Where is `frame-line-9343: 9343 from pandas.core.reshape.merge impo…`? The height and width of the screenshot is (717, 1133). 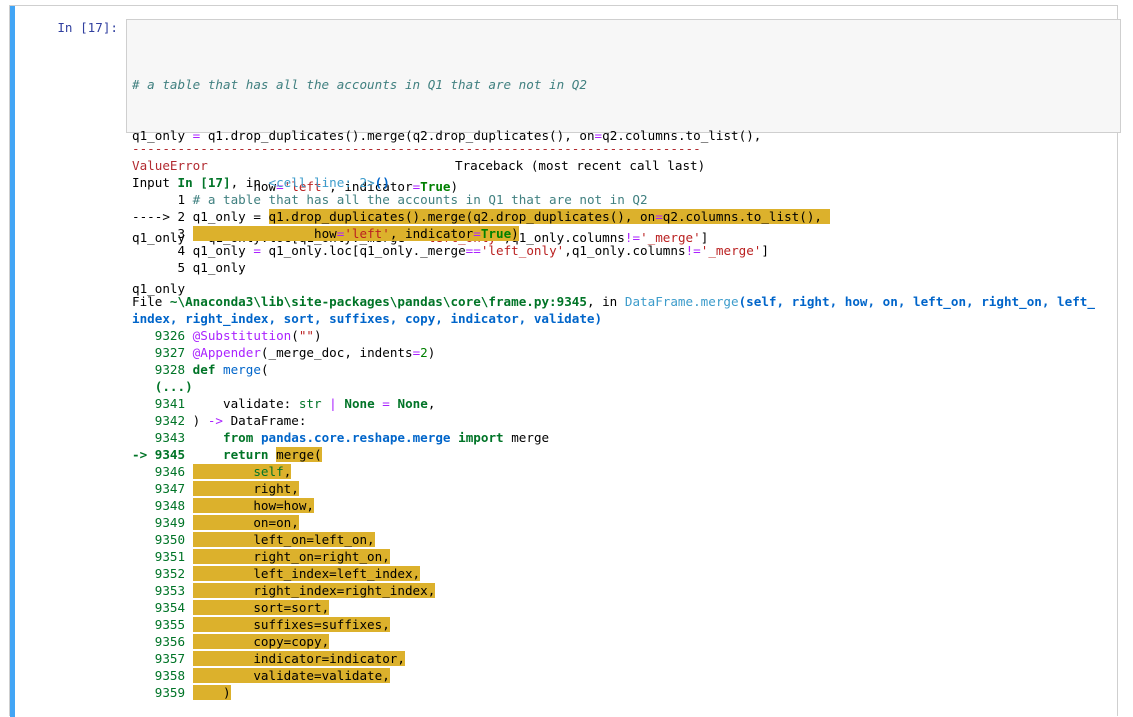 frame-line-9343: 9343 from pandas.core.reshape.merge impo… is located at coordinates (341, 437).